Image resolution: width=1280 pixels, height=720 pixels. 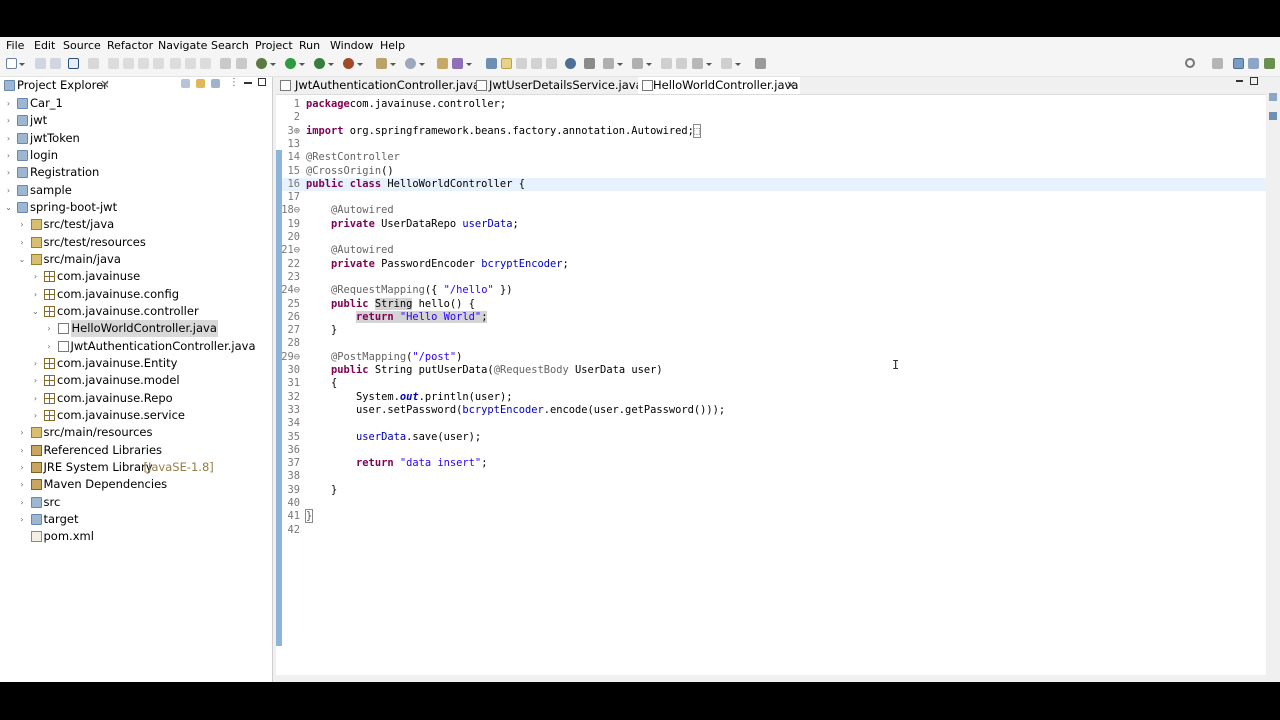 I want to click on search-dropdown-icon, so click(x=469, y=64).